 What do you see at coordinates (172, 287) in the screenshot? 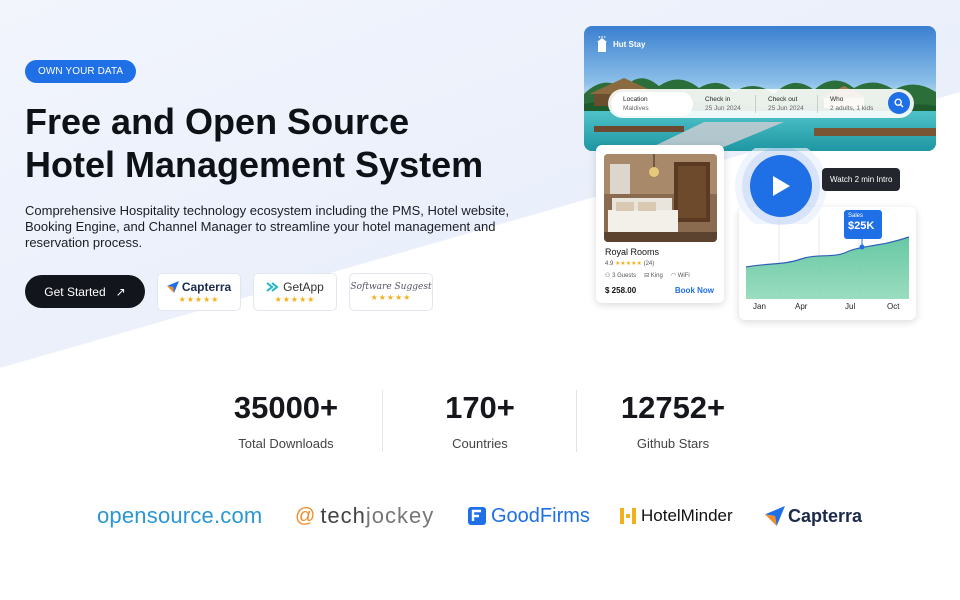
I see `capterra-logo-icon` at bounding box center [172, 287].